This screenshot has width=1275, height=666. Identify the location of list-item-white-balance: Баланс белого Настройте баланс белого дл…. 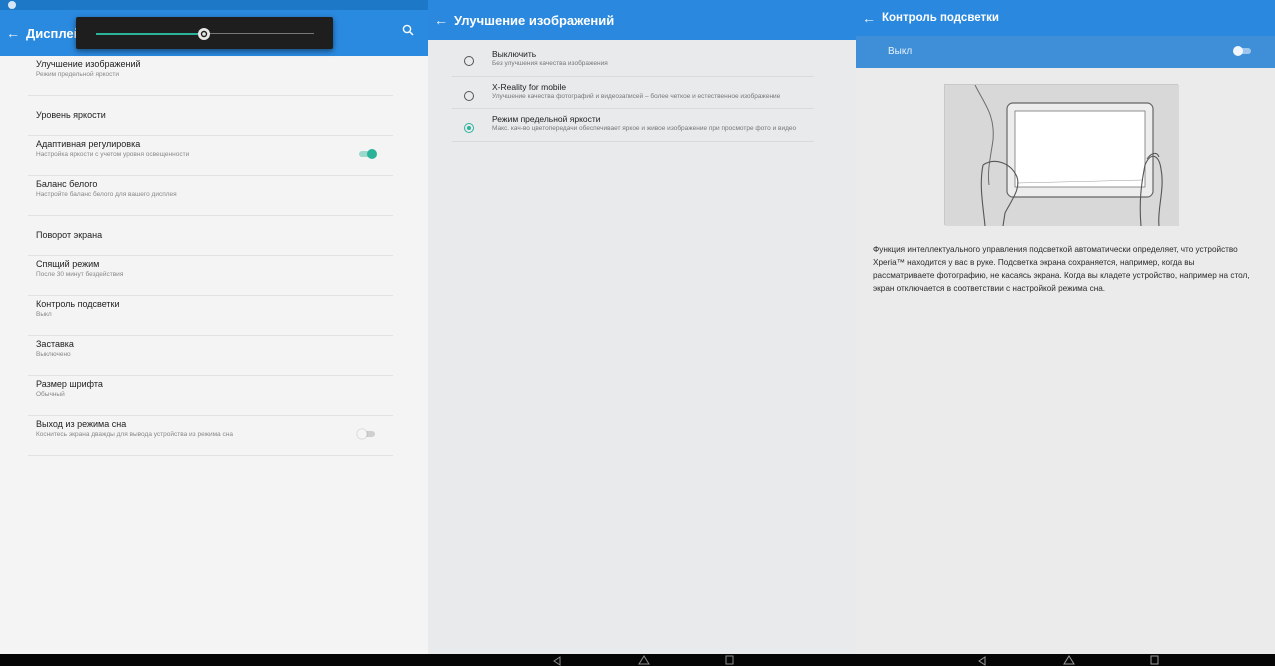
(210, 196).